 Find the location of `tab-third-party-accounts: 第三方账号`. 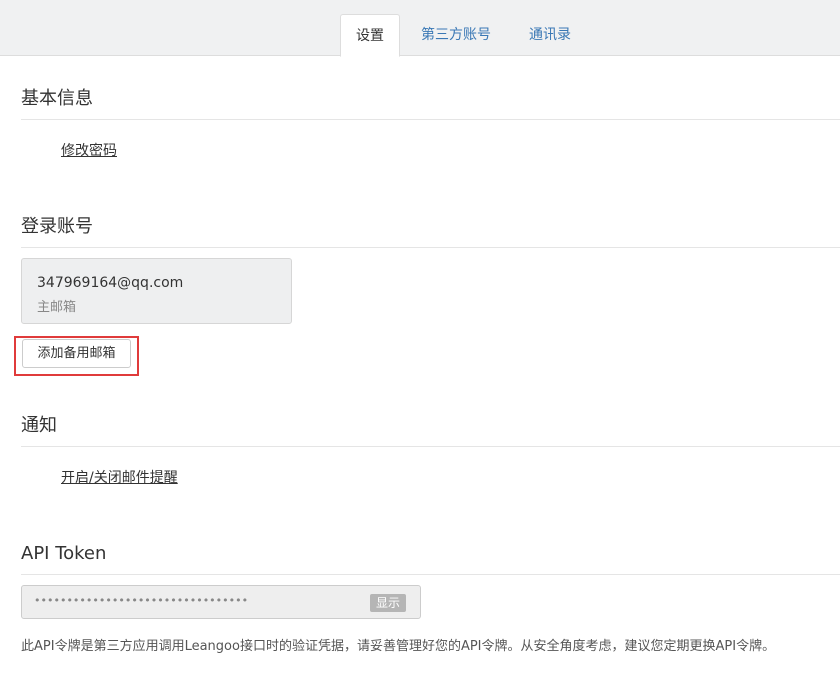

tab-third-party-accounts: 第三方账号 is located at coordinates (456, 35).